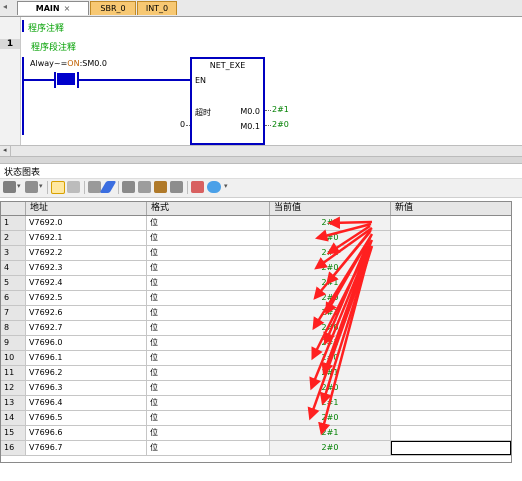 The height and width of the screenshot is (481, 522). What do you see at coordinates (46, 27) in the screenshot?
I see `program-comment: 程序注释` at bounding box center [46, 27].